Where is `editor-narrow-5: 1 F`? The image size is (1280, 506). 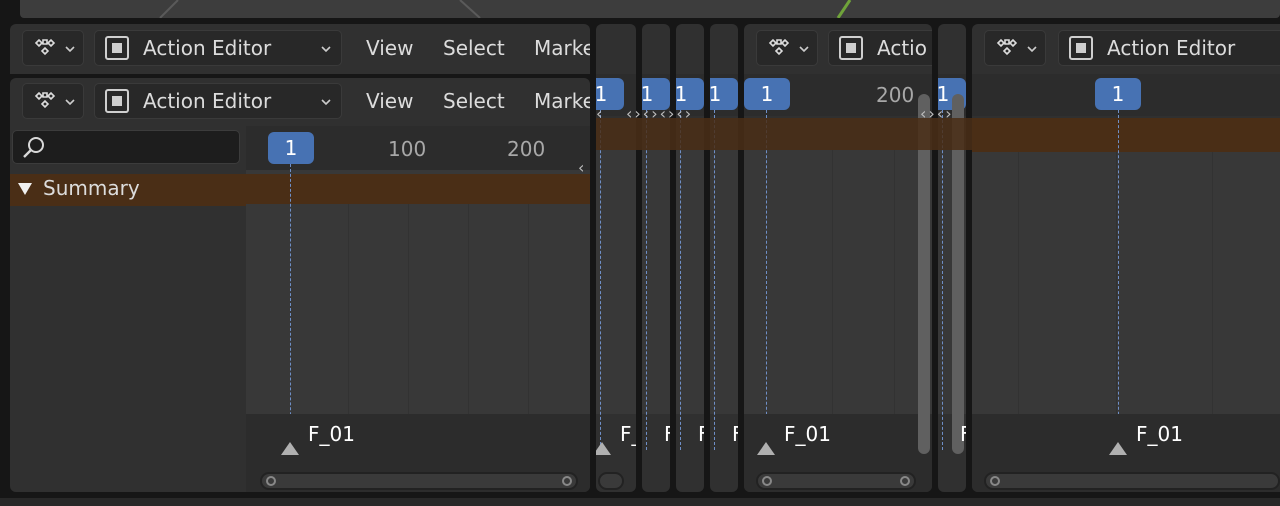
editor-narrow-5: 1 F is located at coordinates (952, 258).